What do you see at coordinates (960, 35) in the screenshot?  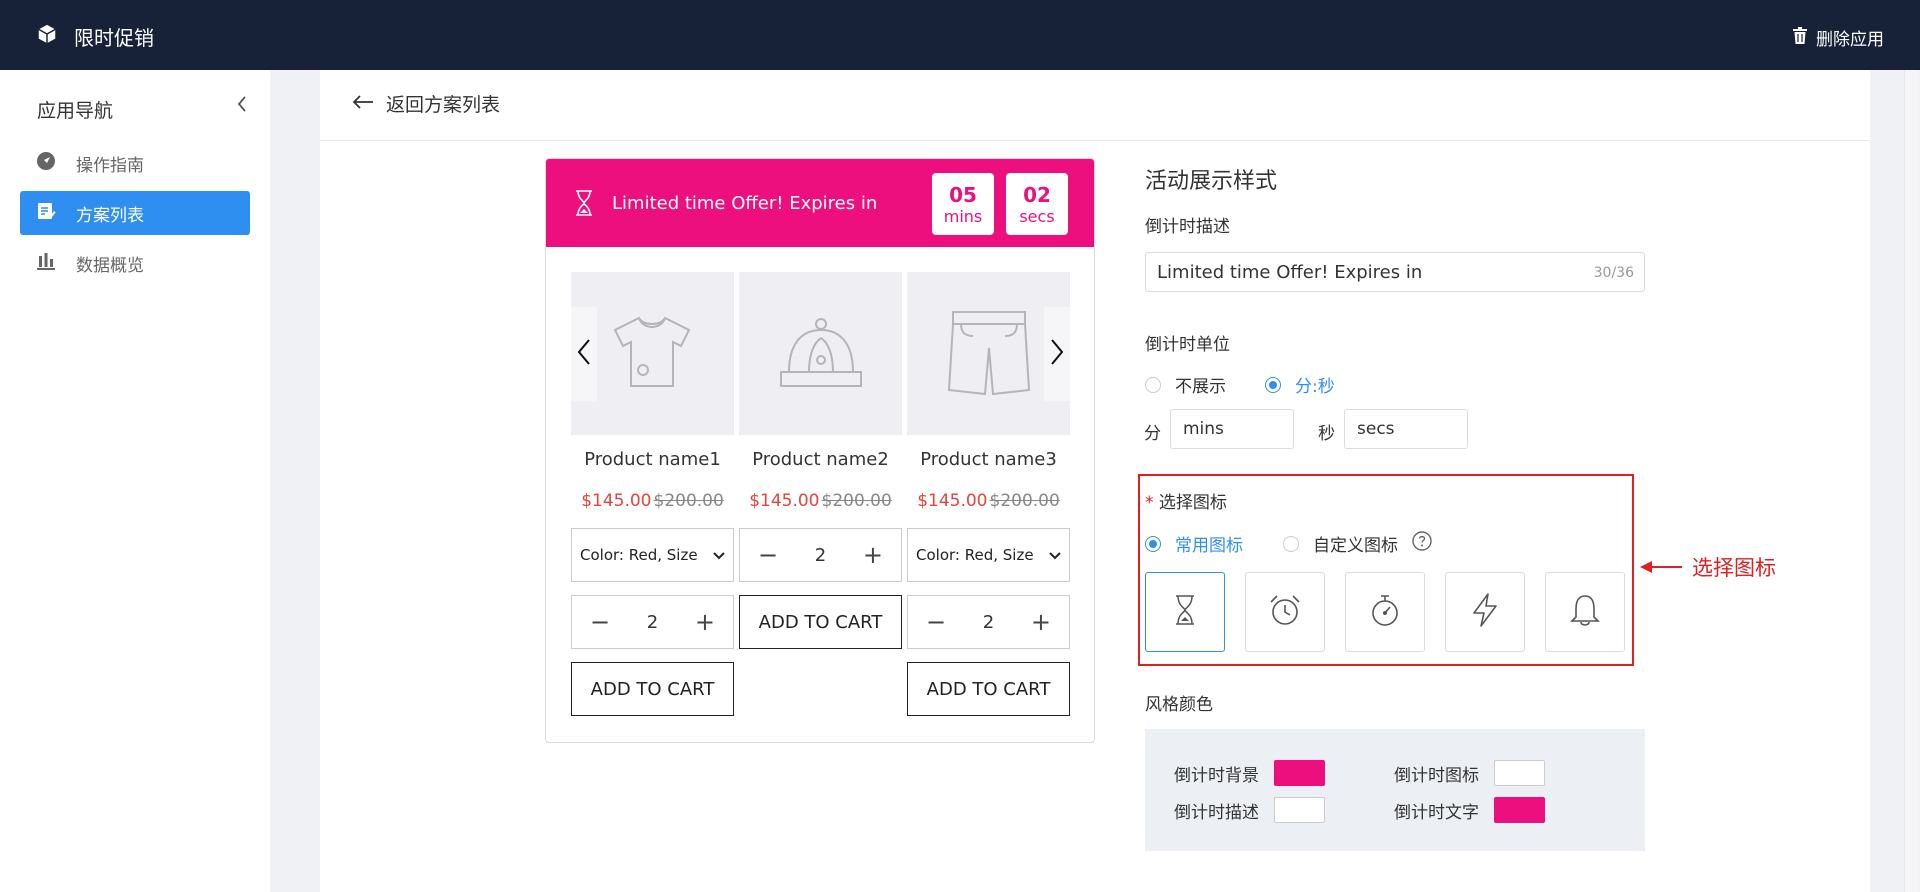 I see `top-bar: 限时促销 删除应用` at bounding box center [960, 35].